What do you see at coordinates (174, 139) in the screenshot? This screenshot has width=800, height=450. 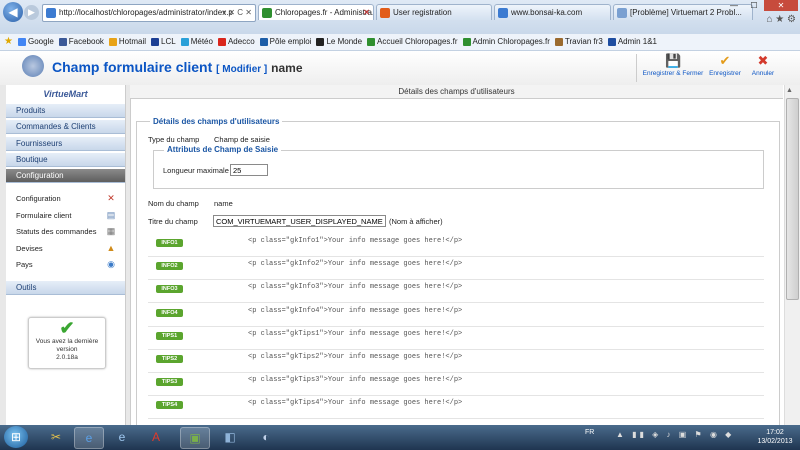 I see `field-type-label: Type du champ` at bounding box center [174, 139].